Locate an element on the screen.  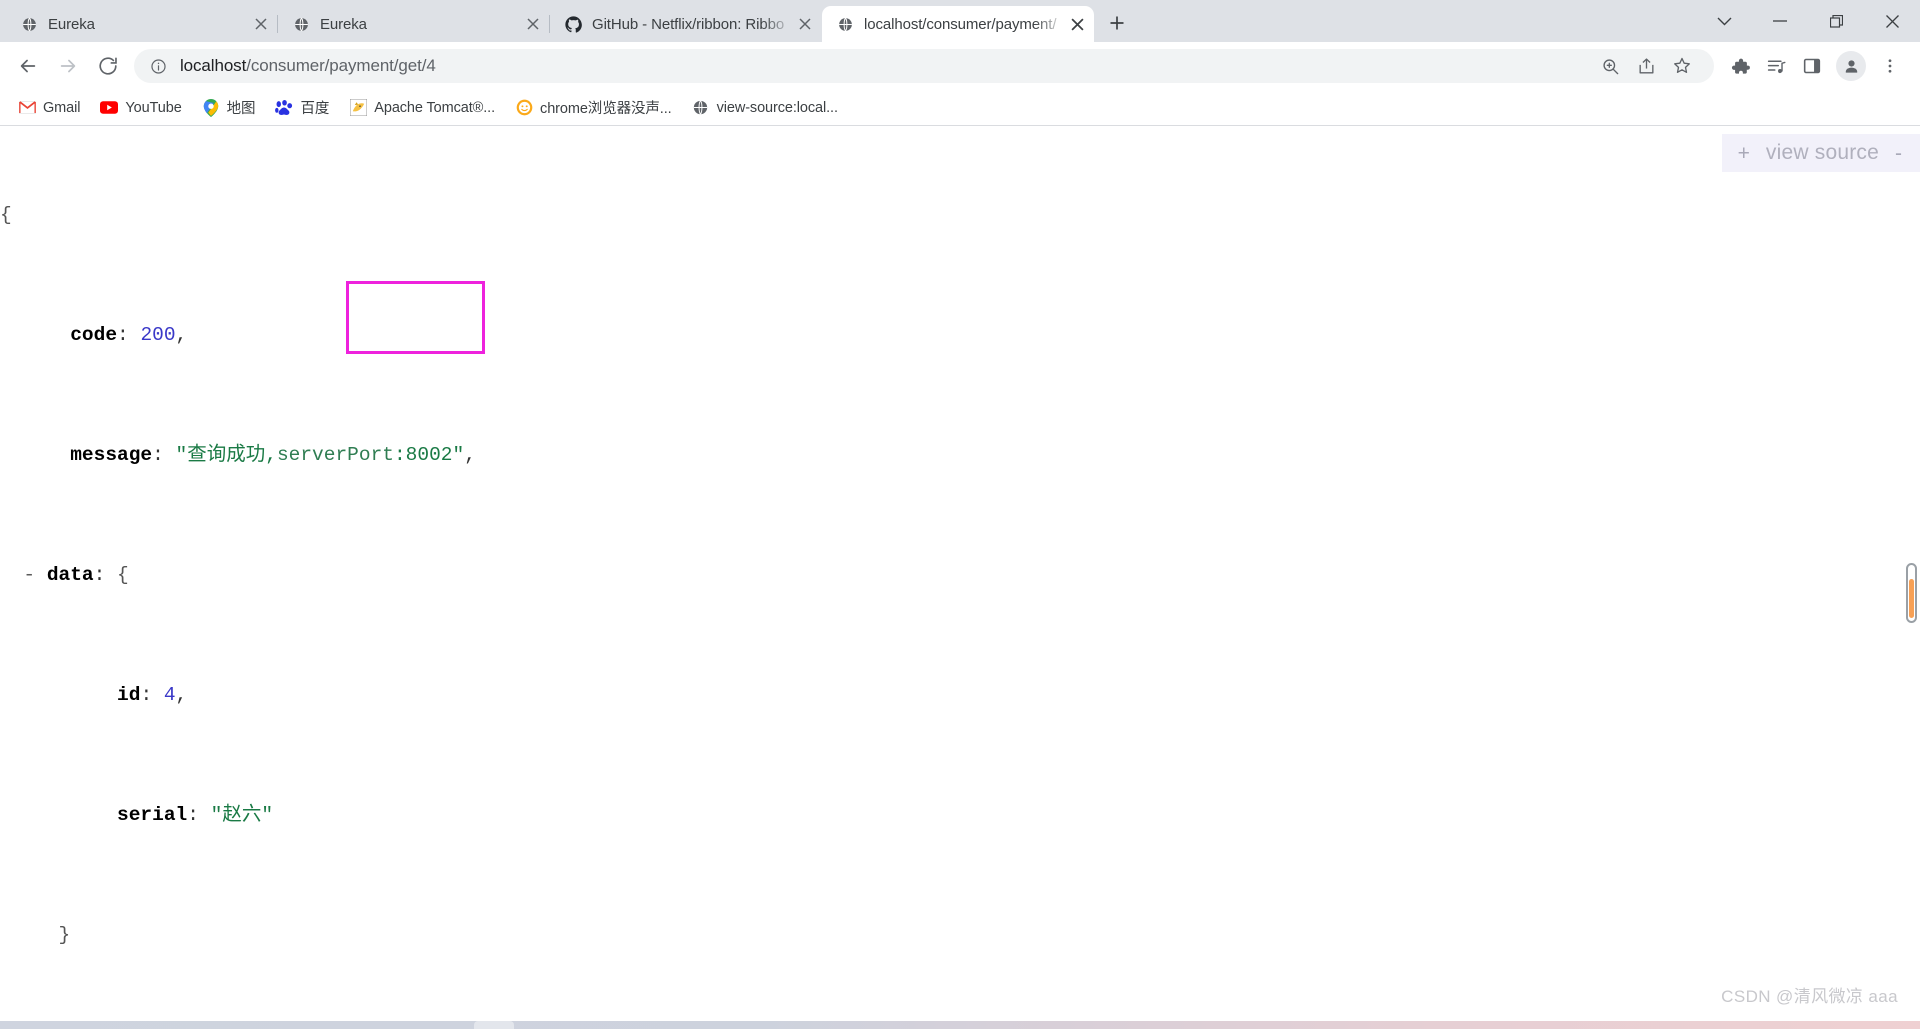
json-line-id: id: 4, is located at coordinates (960, 695).